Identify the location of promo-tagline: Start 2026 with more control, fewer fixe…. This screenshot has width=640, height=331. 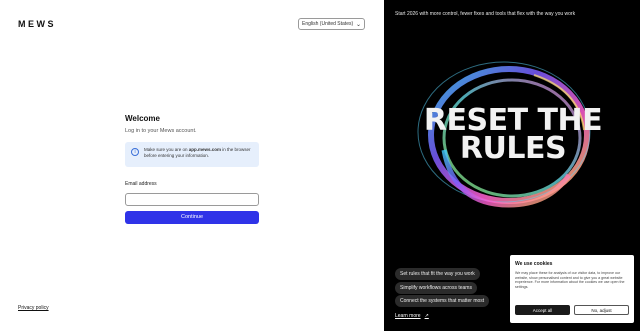
(485, 14).